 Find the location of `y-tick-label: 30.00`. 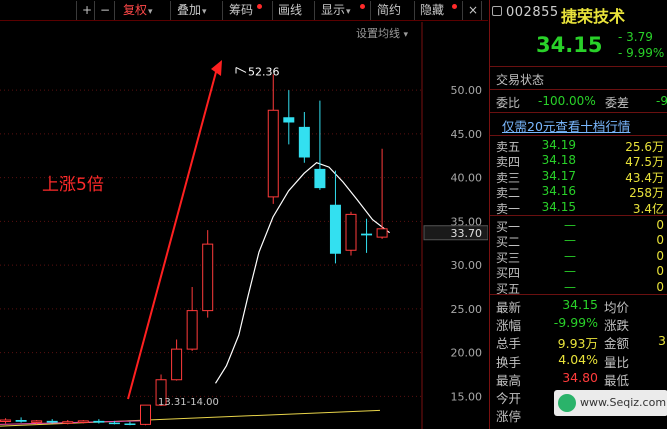

y-tick-label: 30.00 is located at coordinates (467, 265).